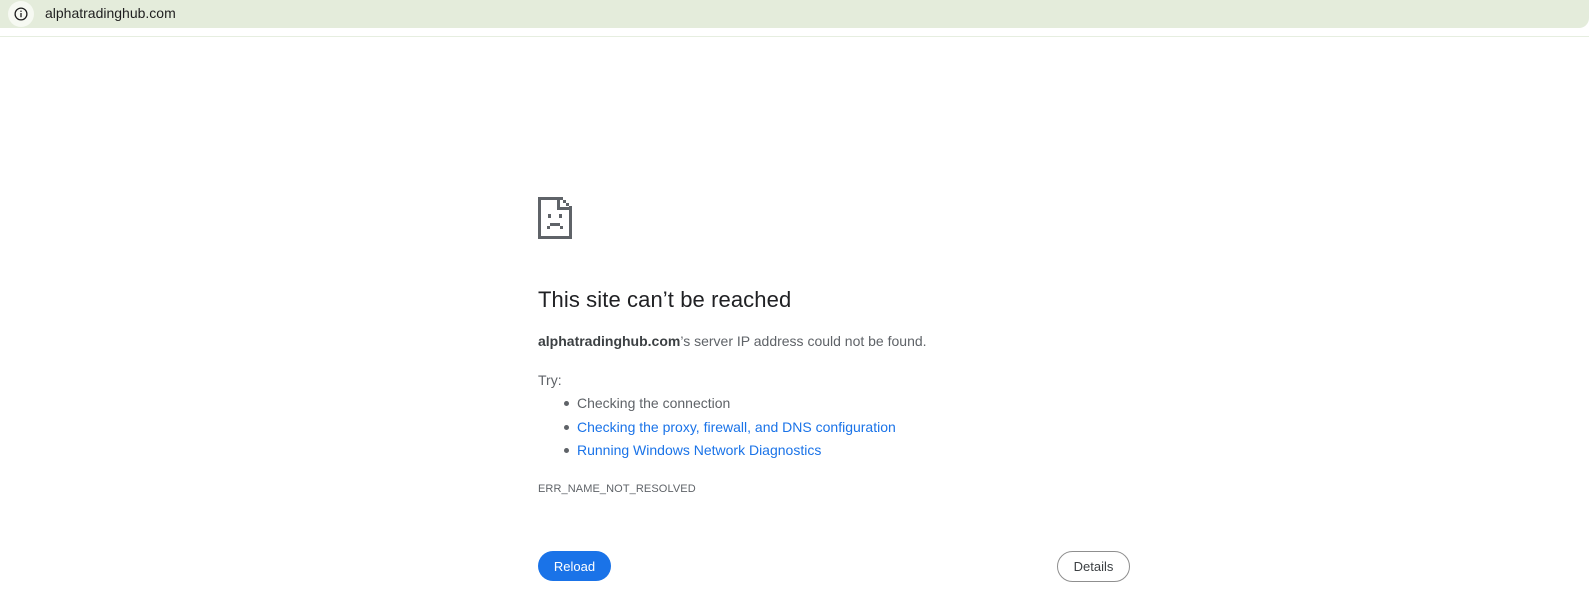  What do you see at coordinates (550, 380) in the screenshot?
I see `try-label: Try:` at bounding box center [550, 380].